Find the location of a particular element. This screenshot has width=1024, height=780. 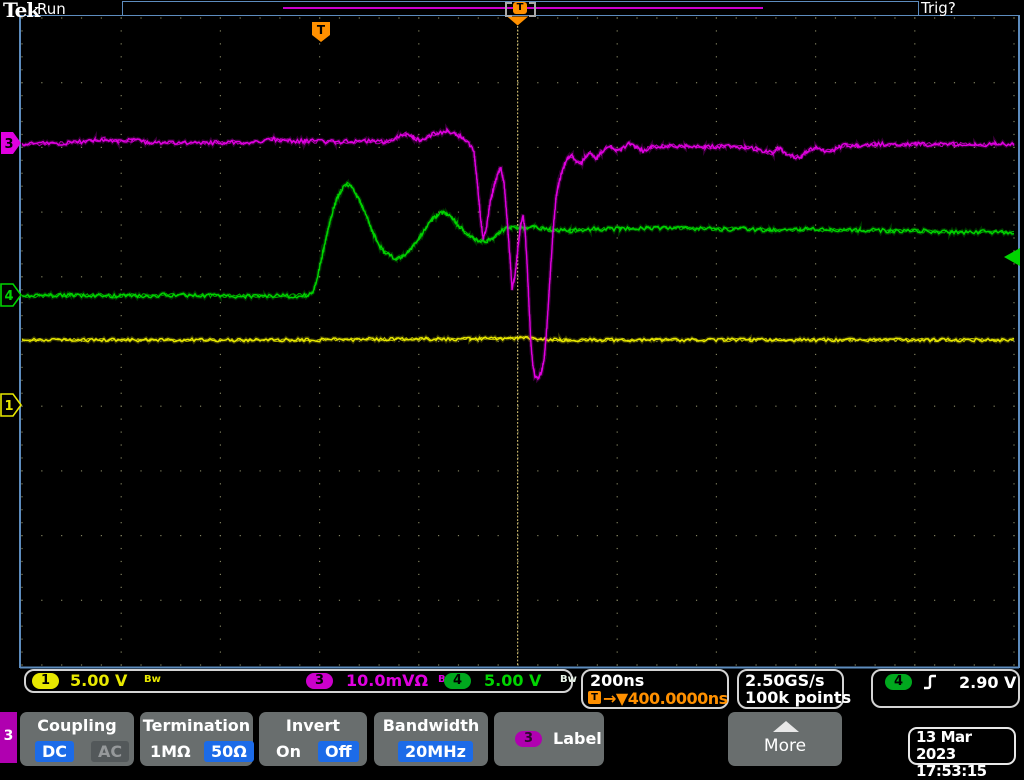

acquisition-readout-box: 2.50GS/s 100k points is located at coordinates (794, 689).